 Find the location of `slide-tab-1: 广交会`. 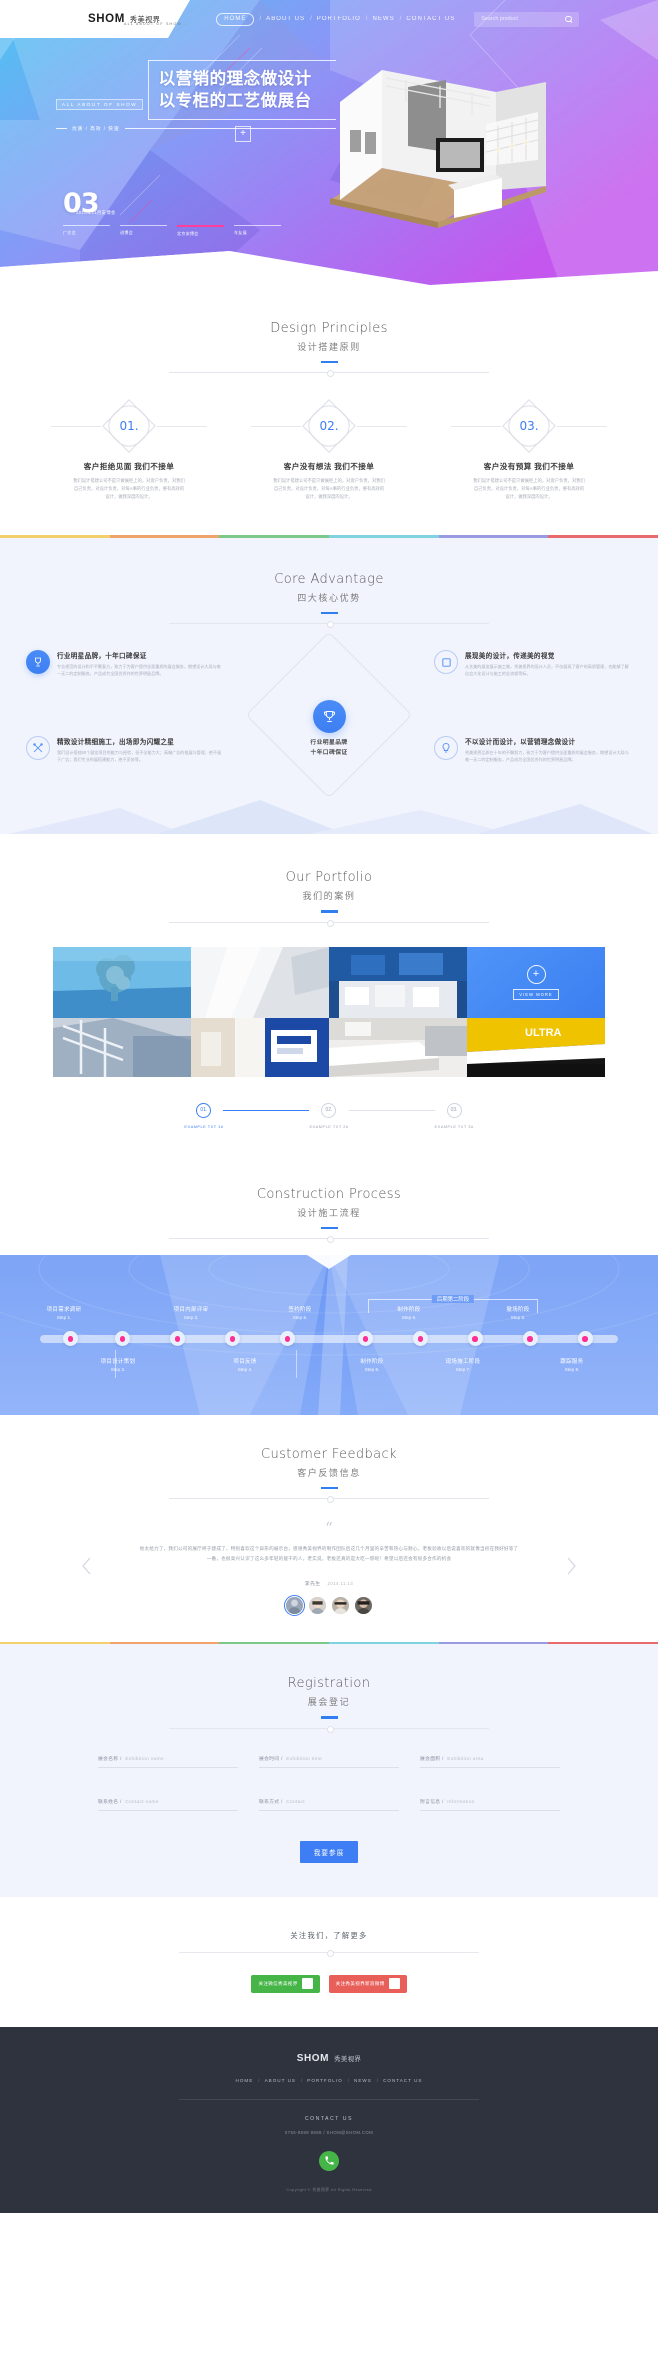

slide-tab-1: 广交会 is located at coordinates (86, 231).